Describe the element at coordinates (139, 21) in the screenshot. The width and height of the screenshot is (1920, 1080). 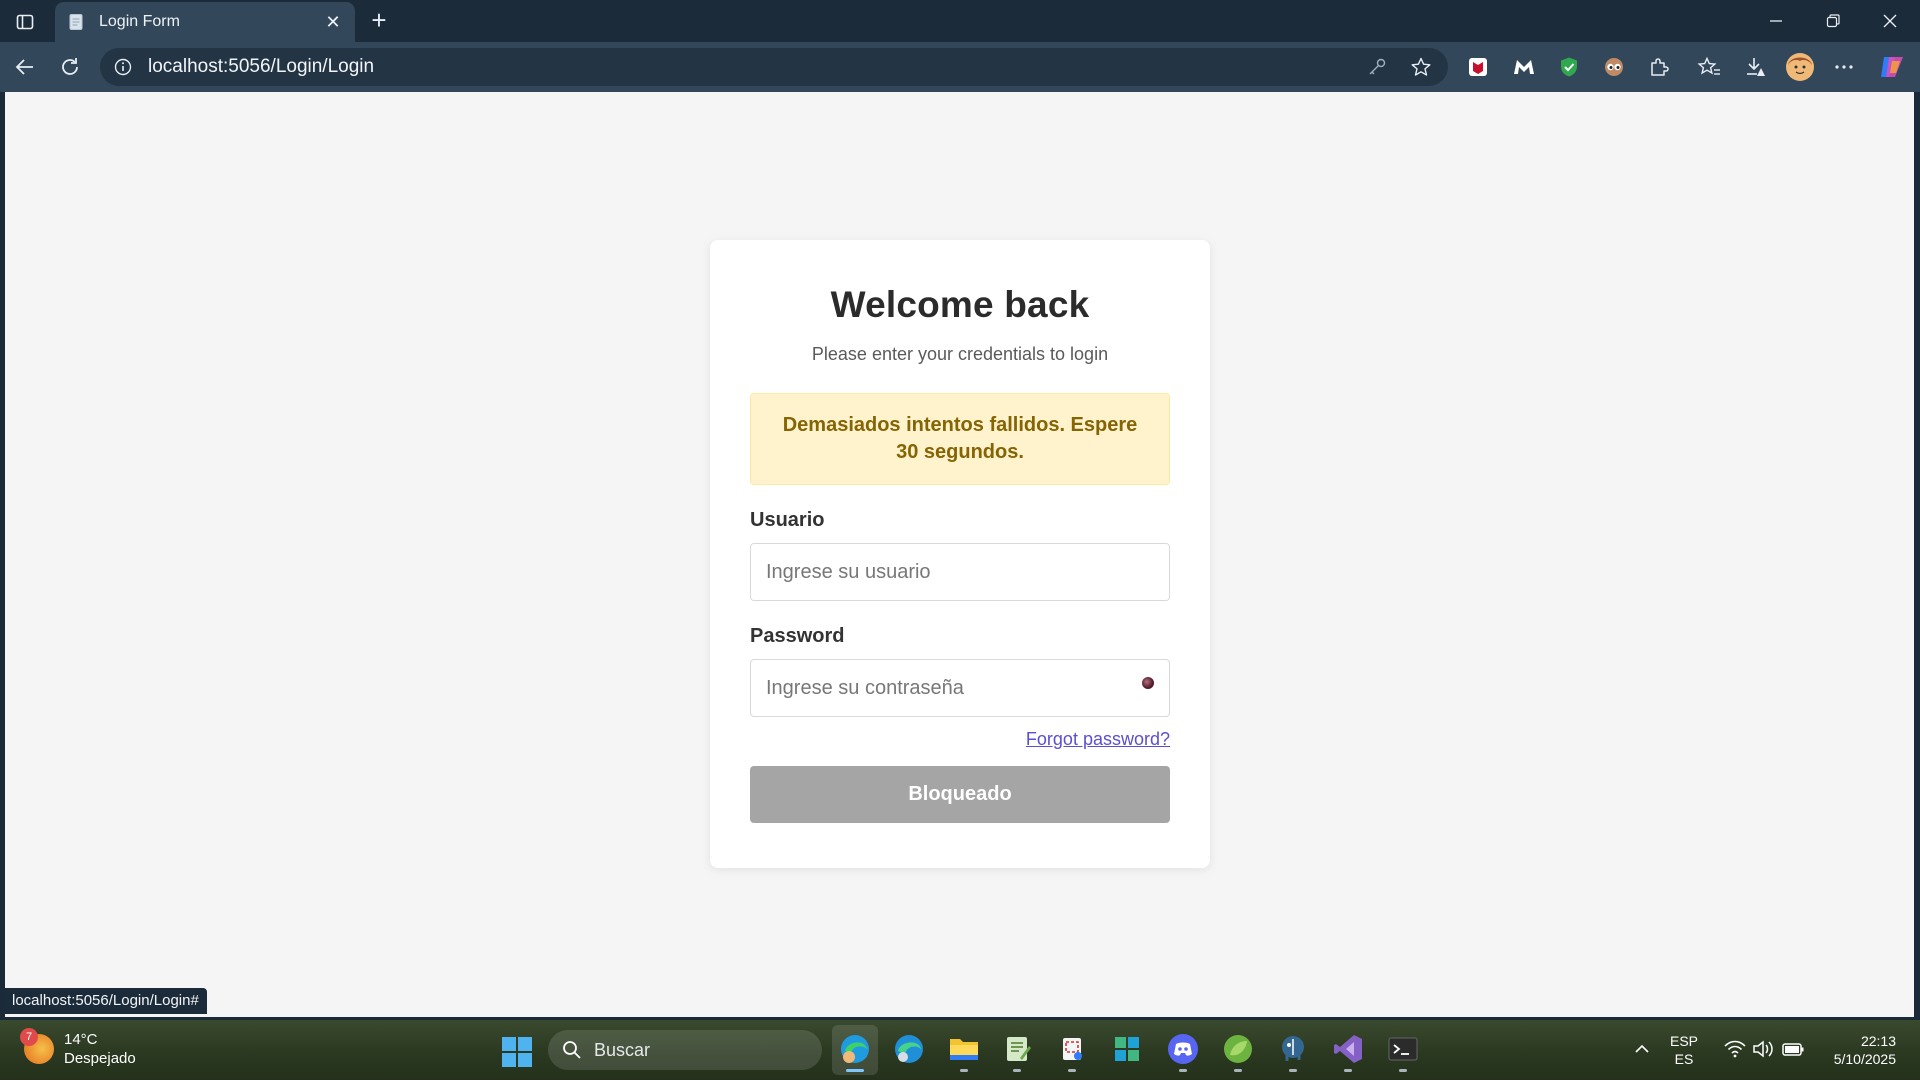
I see `tab-title: Login Form` at that location.